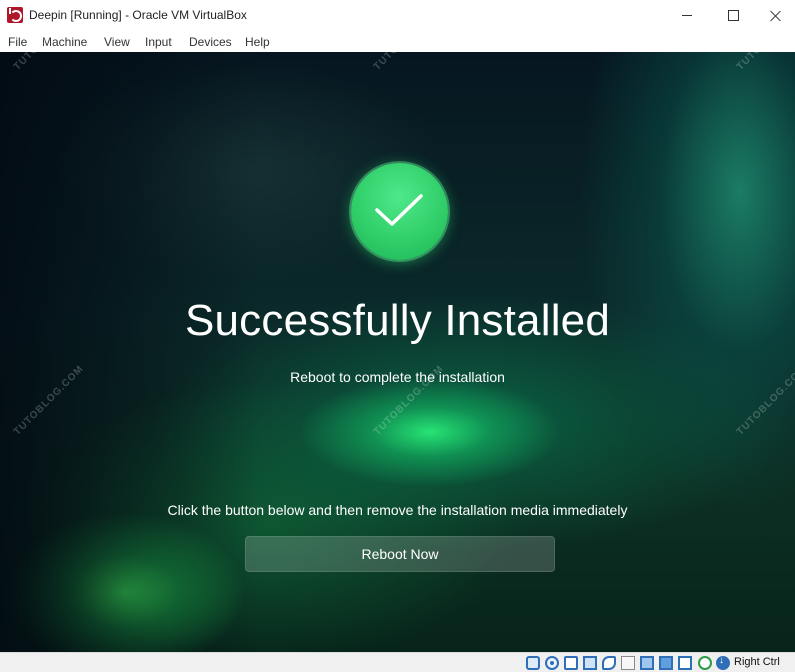  I want to click on status-bar: Right Ctrl, so click(397, 662).